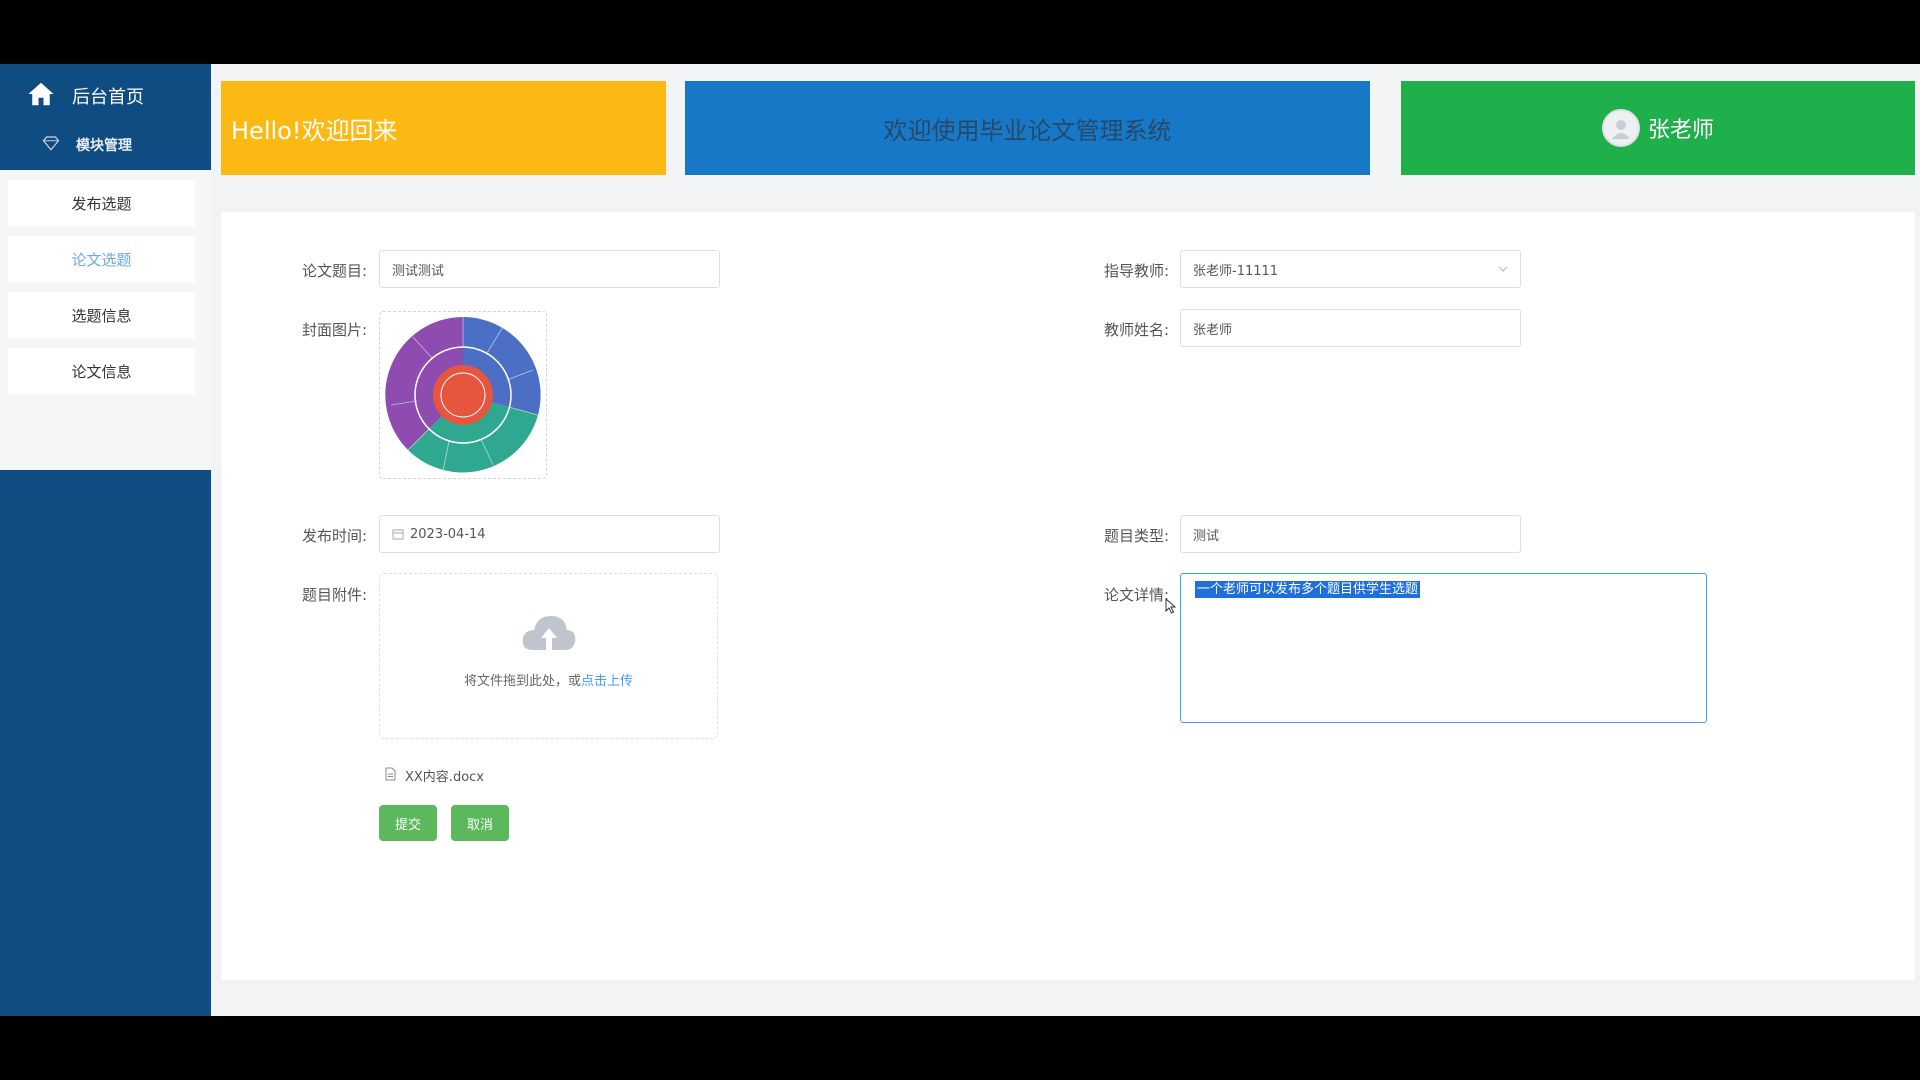  I want to click on topic-type-label: 题目类型:, so click(1136, 536).